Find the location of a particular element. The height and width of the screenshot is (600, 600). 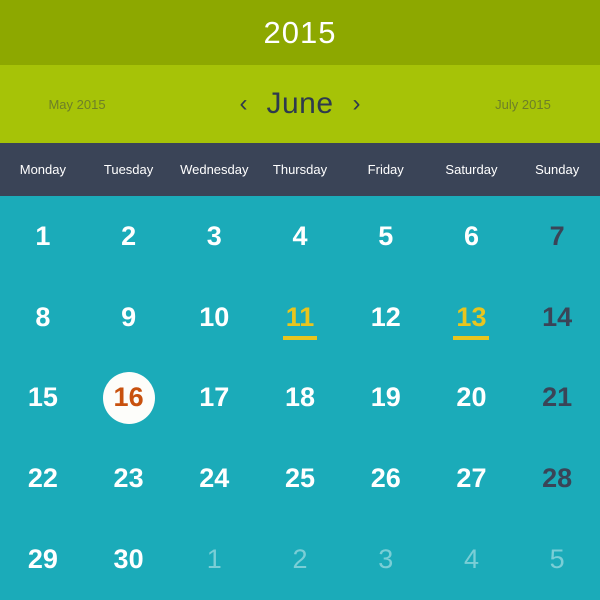

date-number: 12 is located at coordinates (385, 316).